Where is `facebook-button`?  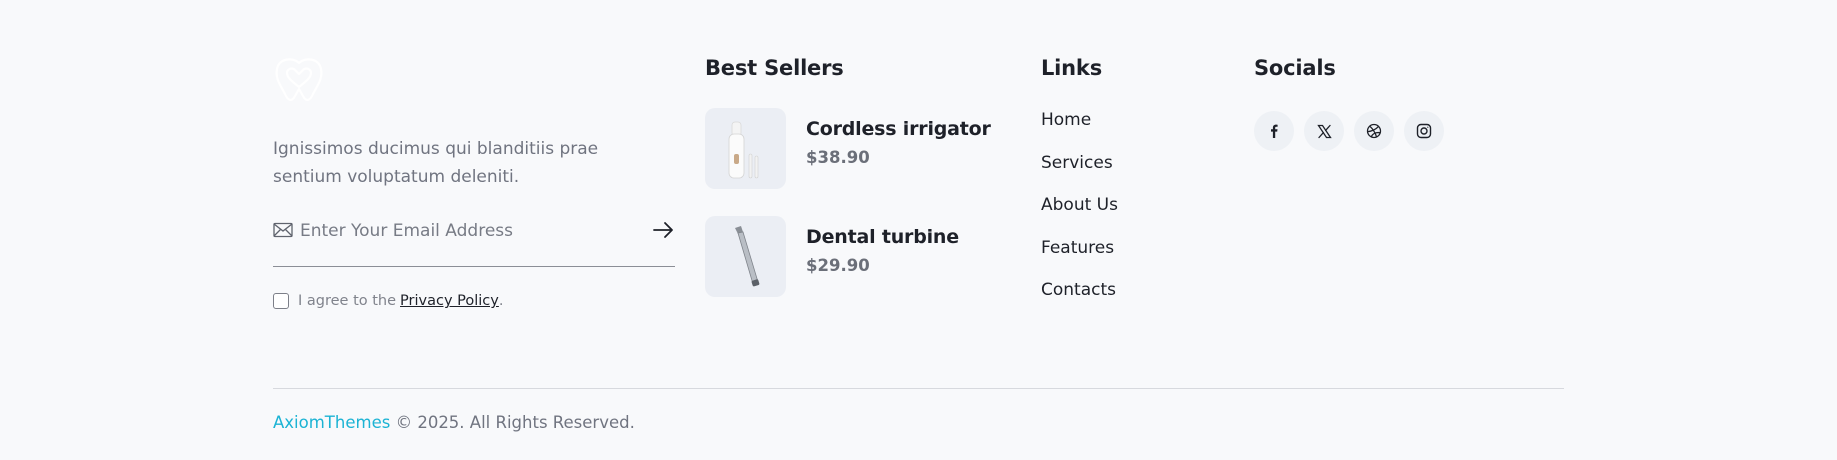
facebook-button is located at coordinates (1274, 131).